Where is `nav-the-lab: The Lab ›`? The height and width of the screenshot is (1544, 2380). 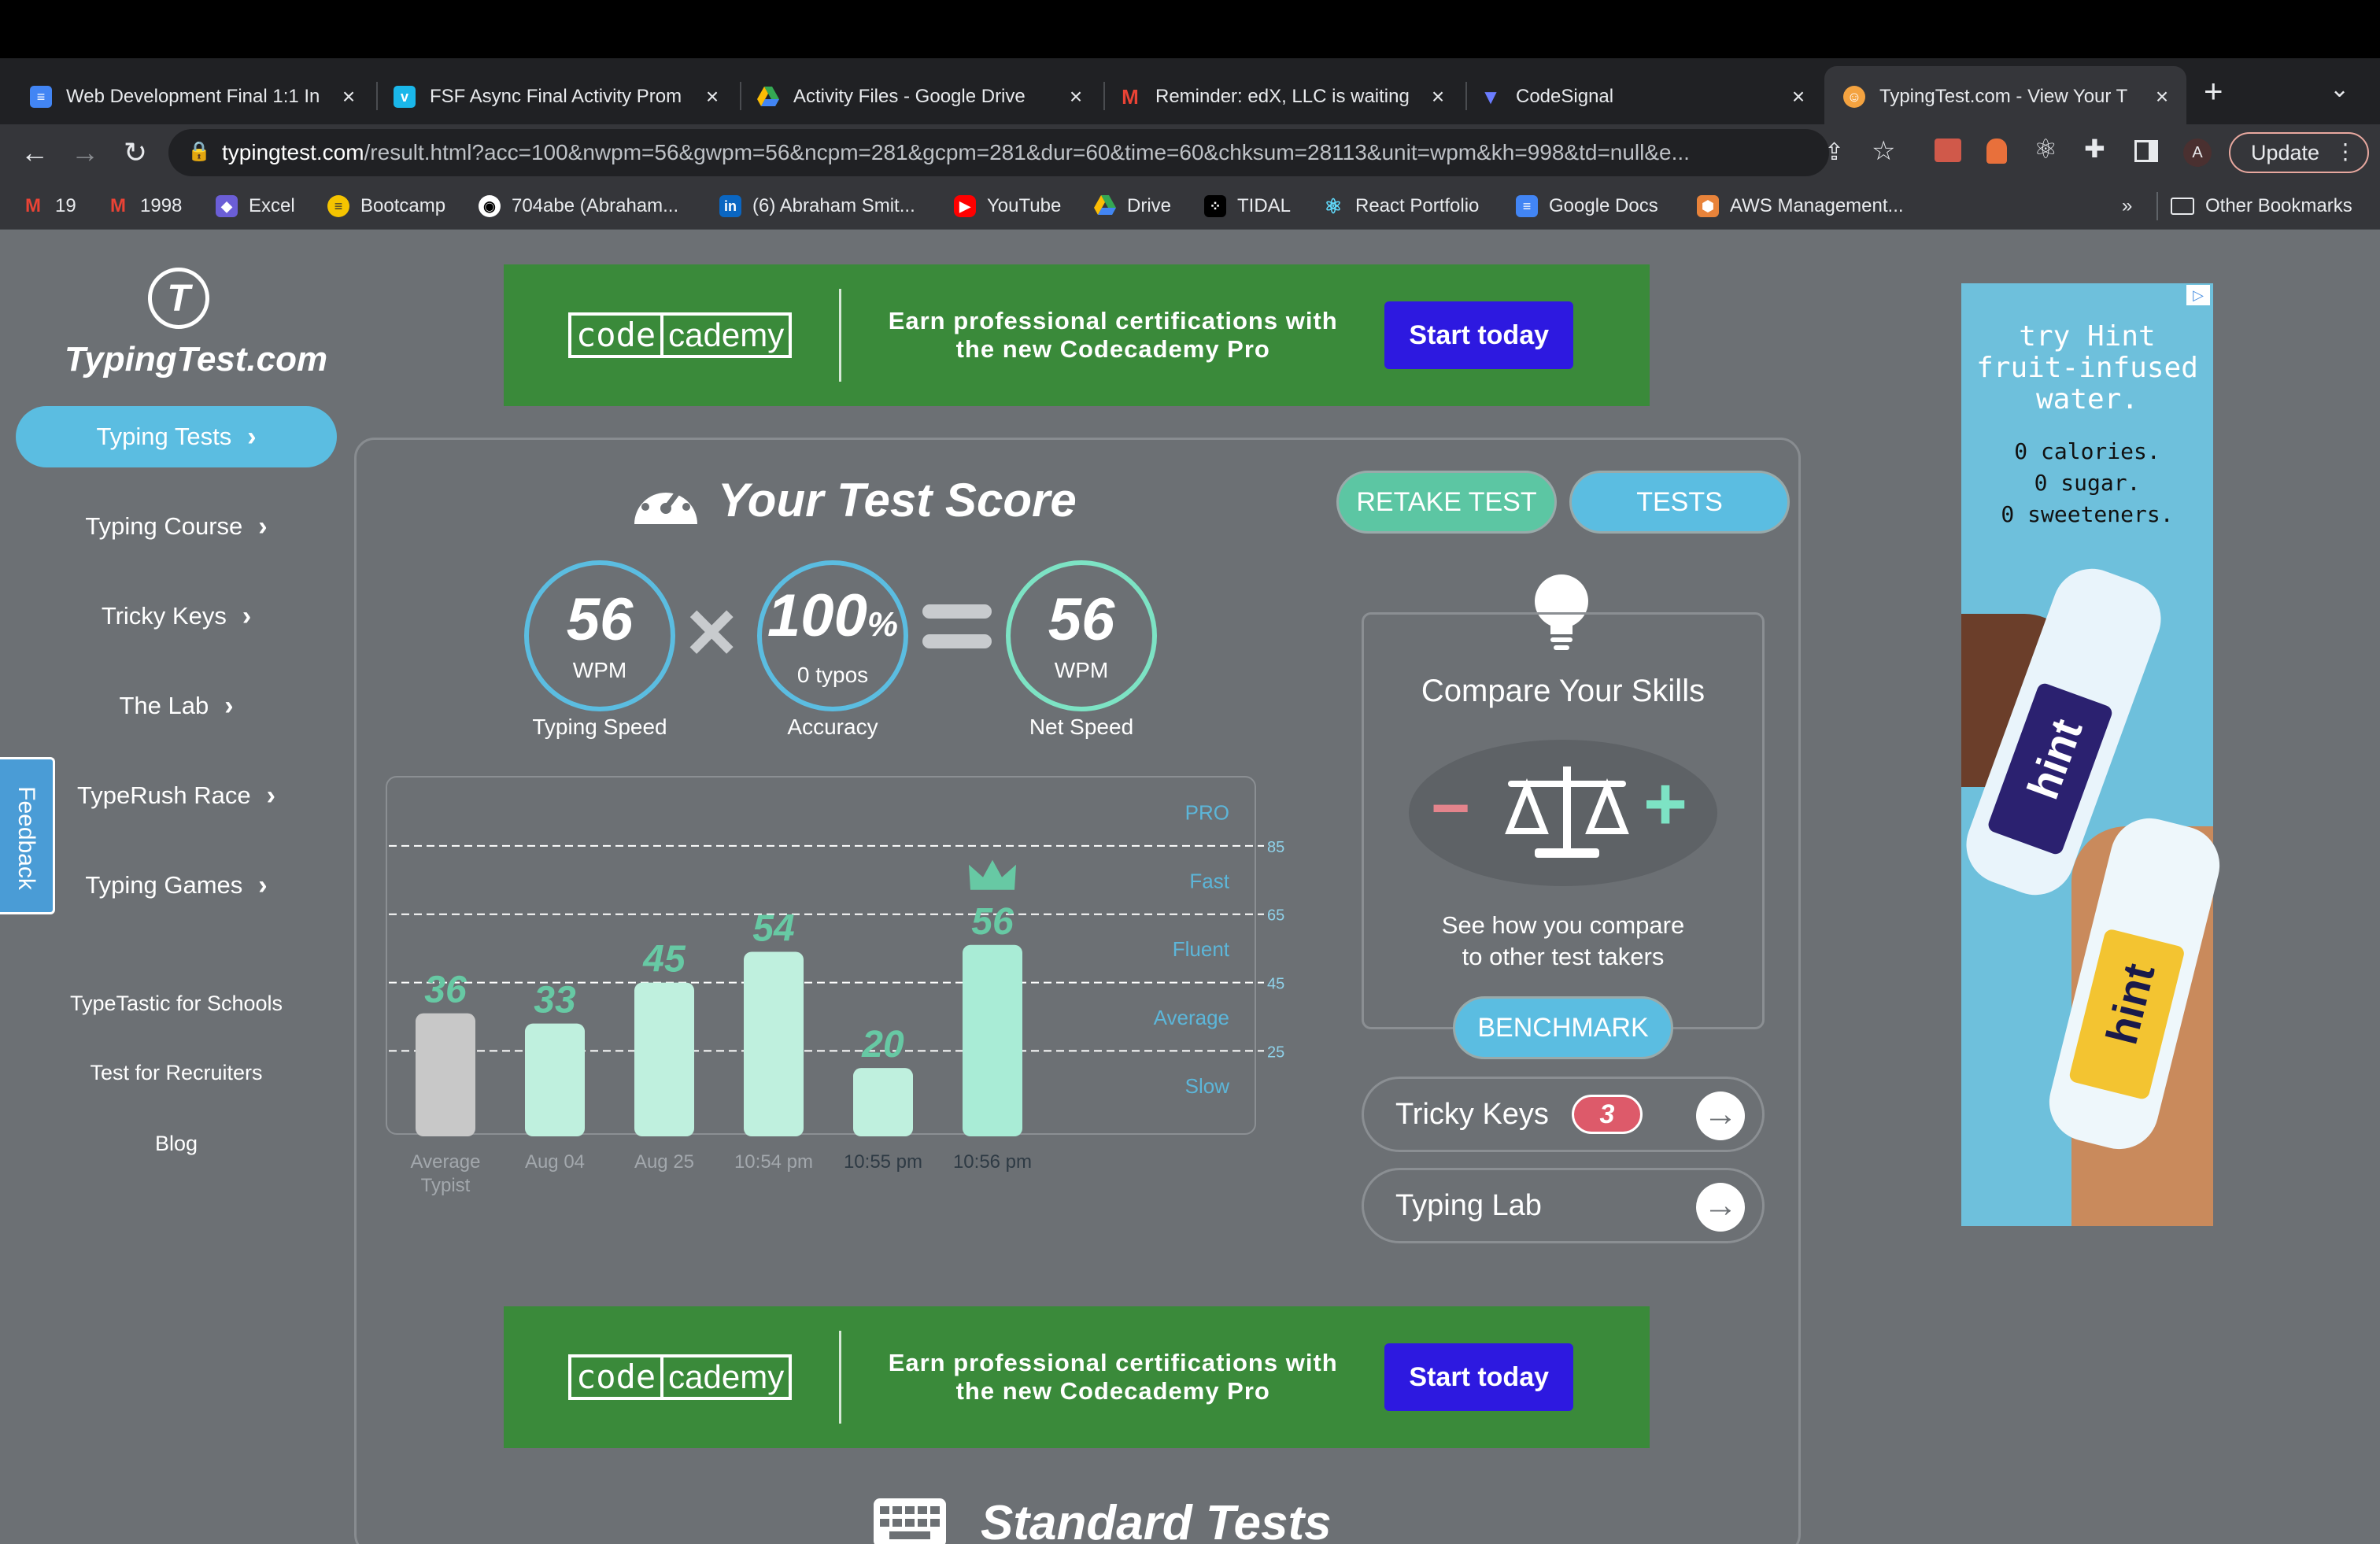 nav-the-lab: The Lab › is located at coordinates (176, 706).